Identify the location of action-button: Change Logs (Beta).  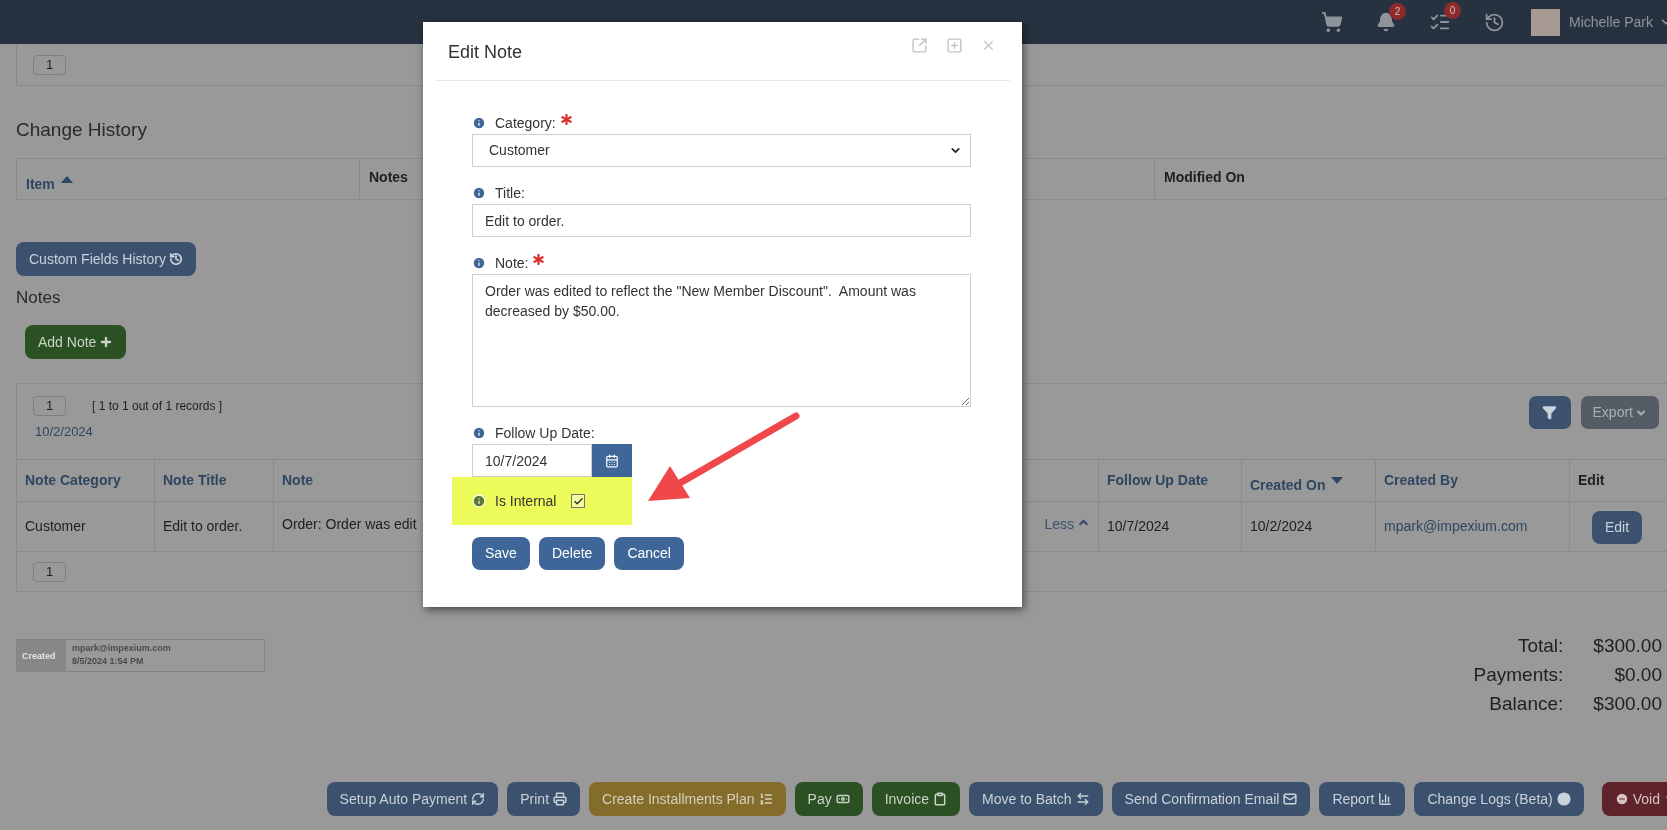
(1499, 799).